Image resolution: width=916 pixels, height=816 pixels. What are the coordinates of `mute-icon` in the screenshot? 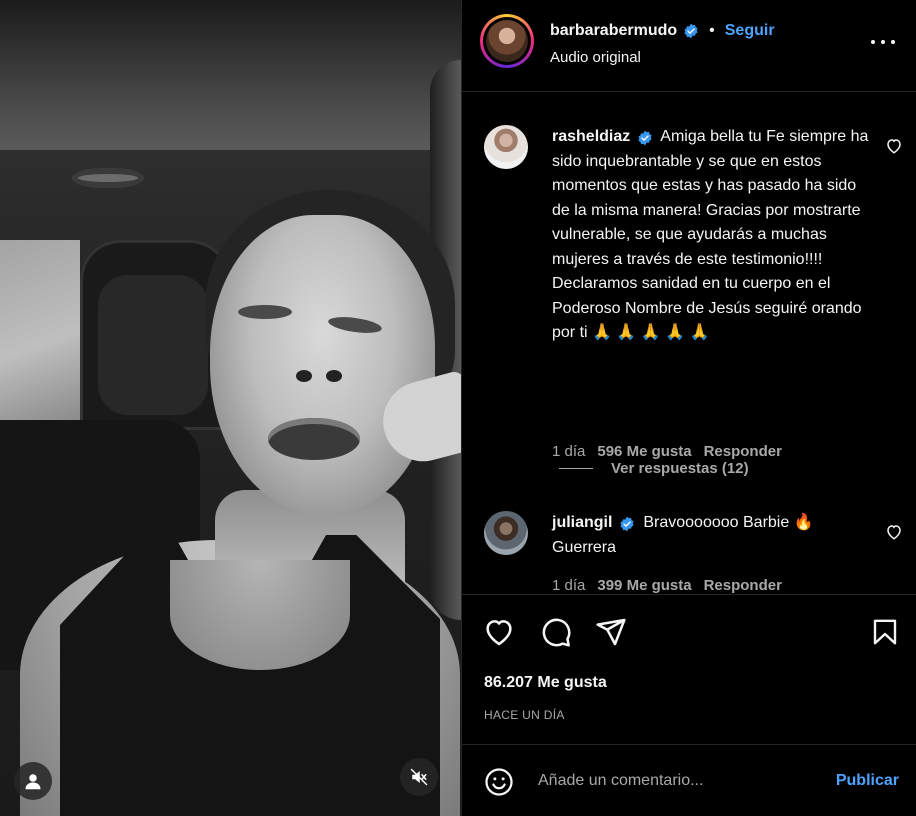 It's located at (419, 777).